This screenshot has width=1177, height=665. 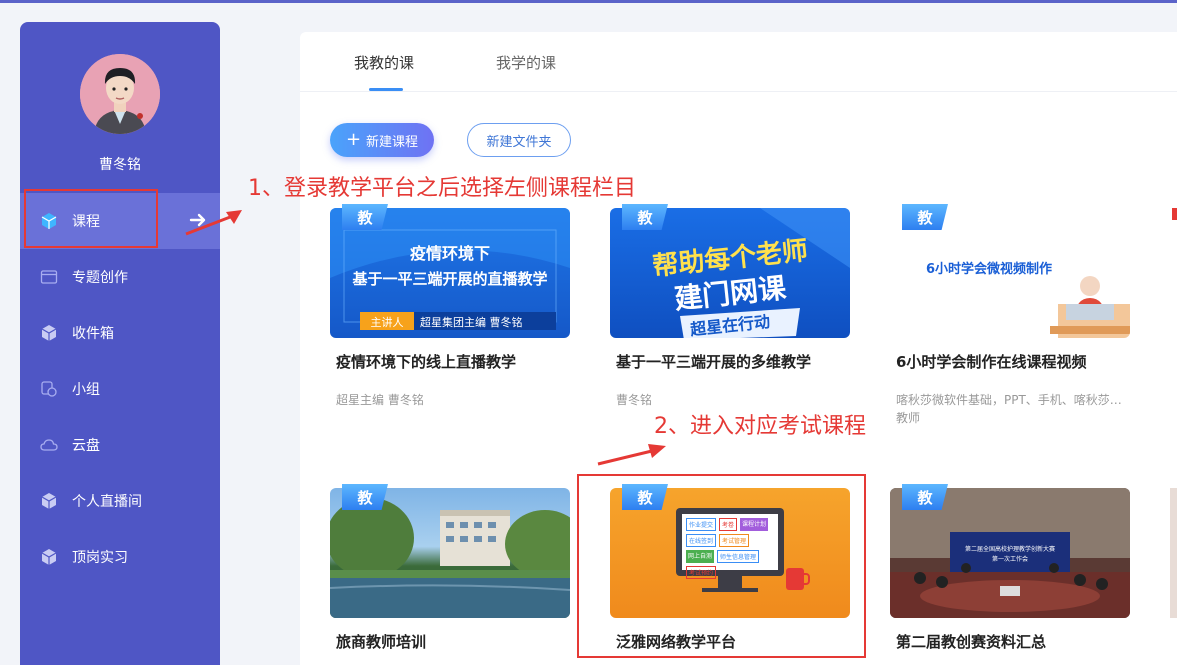 I want to click on sidebar-item-label: 云盘, so click(x=86, y=446).